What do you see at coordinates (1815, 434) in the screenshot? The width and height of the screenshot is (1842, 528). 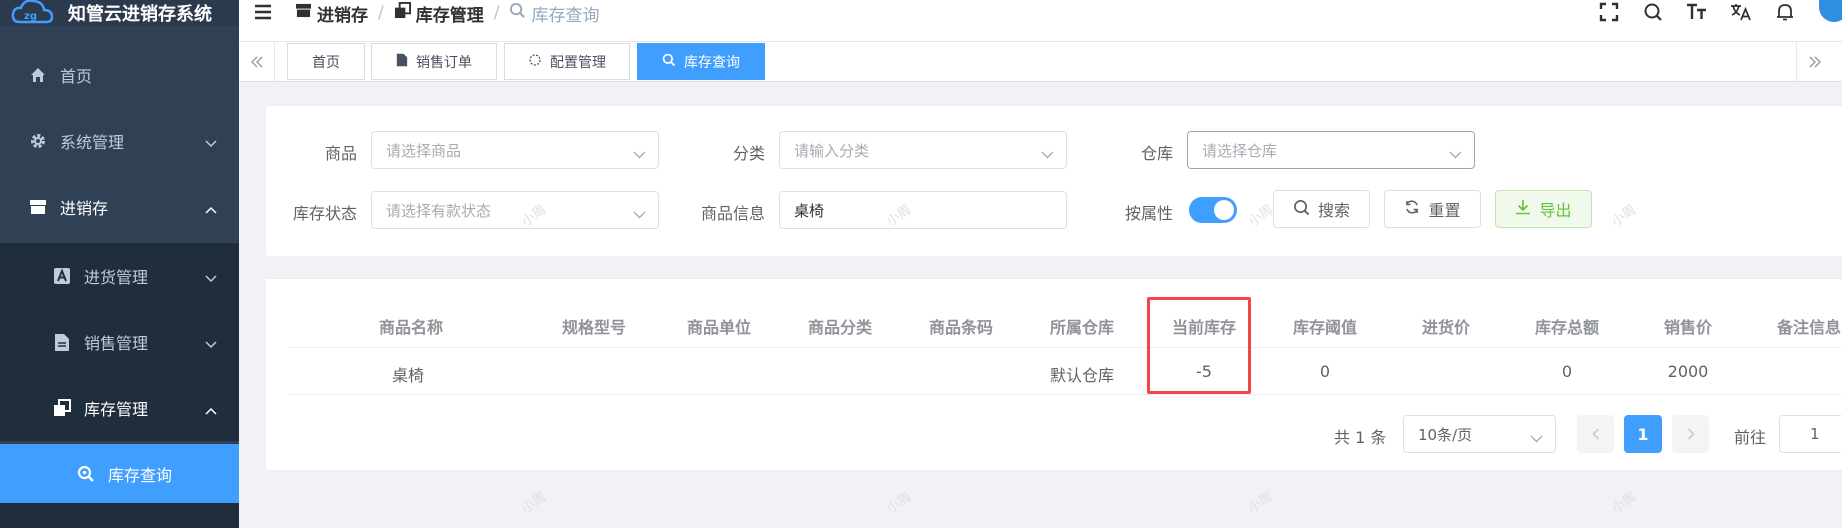 I see `goto-value: 1` at bounding box center [1815, 434].